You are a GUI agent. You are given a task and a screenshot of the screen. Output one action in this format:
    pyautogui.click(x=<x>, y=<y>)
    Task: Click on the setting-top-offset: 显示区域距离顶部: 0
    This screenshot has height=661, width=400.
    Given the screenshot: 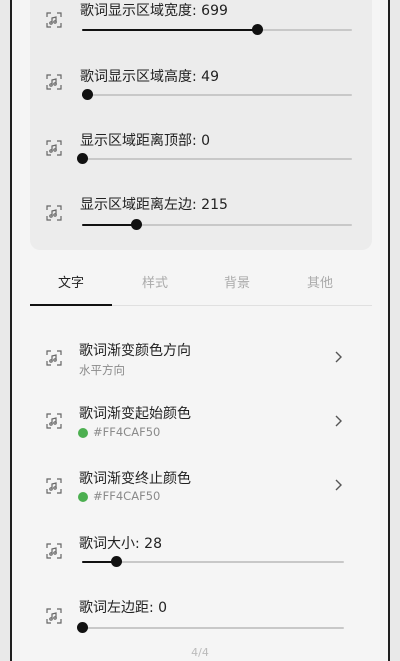 What is the action you would take?
    pyautogui.click(x=201, y=158)
    